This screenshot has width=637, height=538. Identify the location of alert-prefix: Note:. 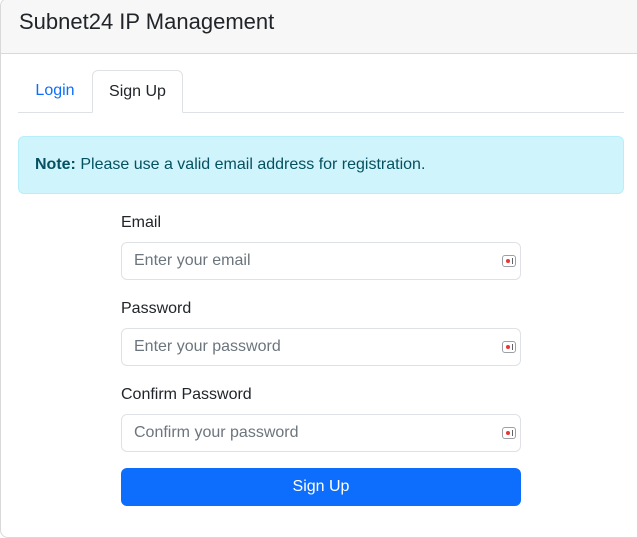
(55, 164).